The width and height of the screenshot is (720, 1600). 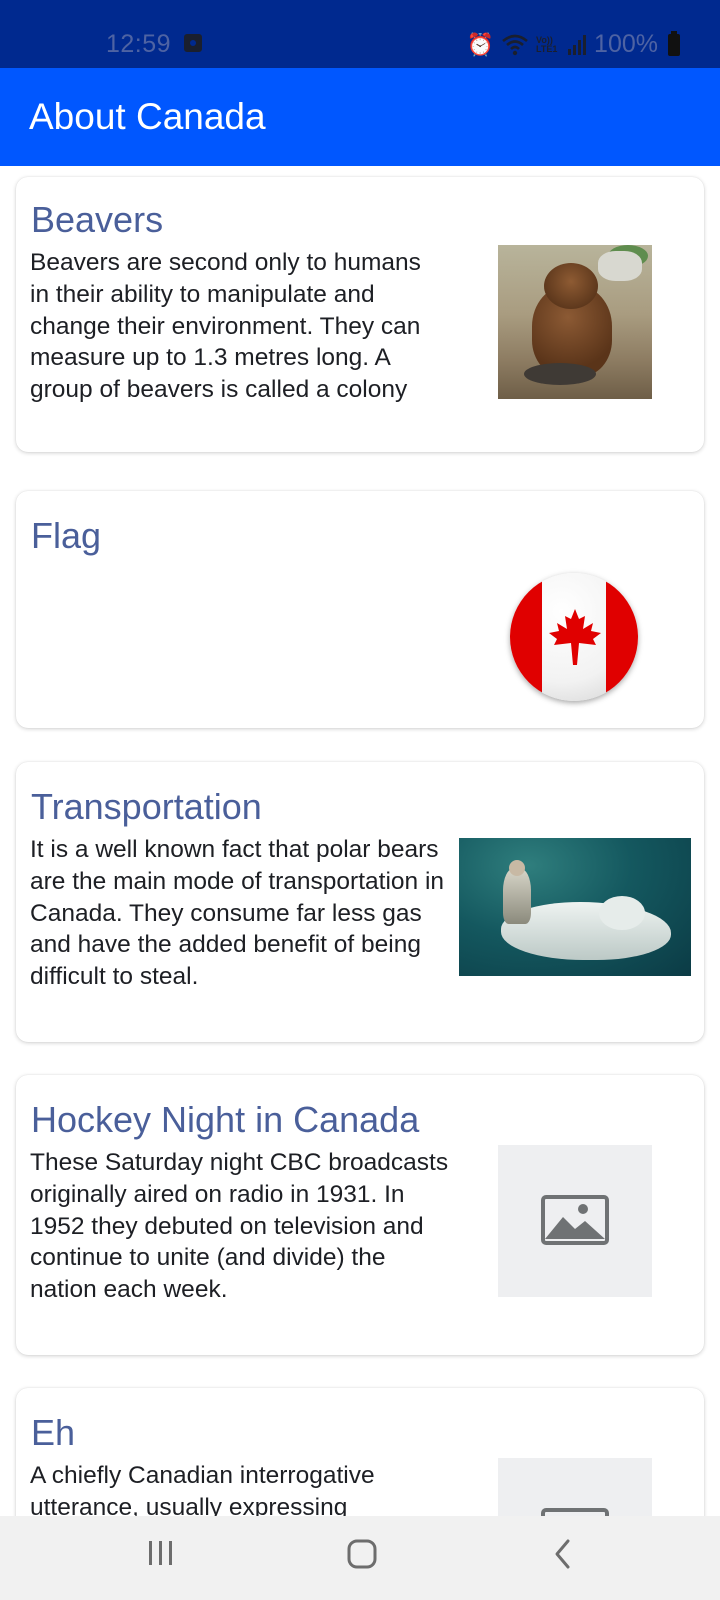 What do you see at coordinates (193, 43) in the screenshot?
I see `notification-icon` at bounding box center [193, 43].